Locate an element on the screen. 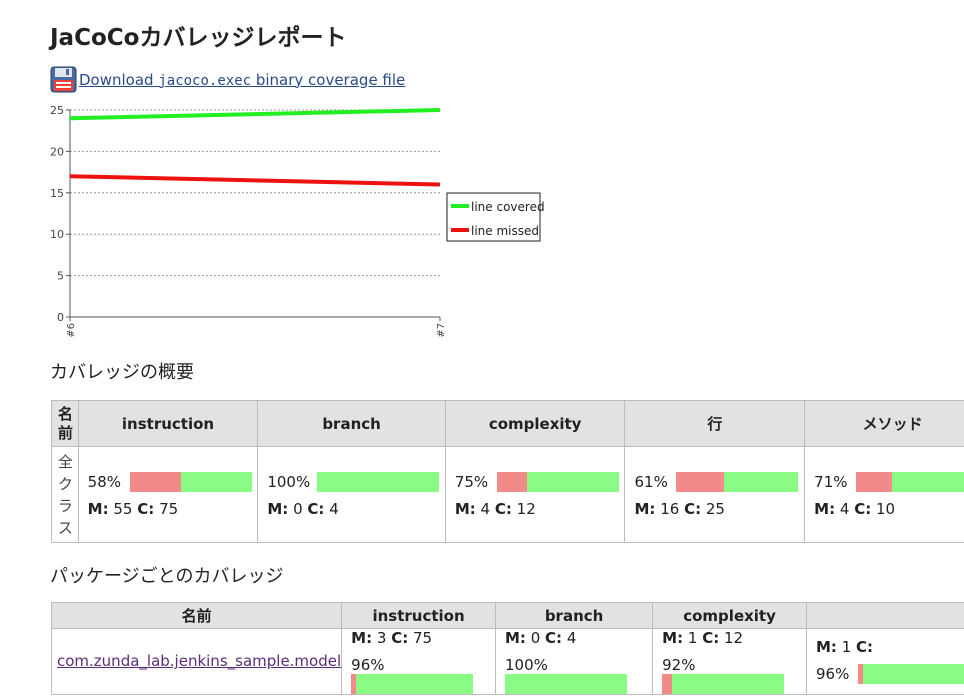 The width and height of the screenshot is (964, 700). x-tick-label: #6 is located at coordinates (71, 330).